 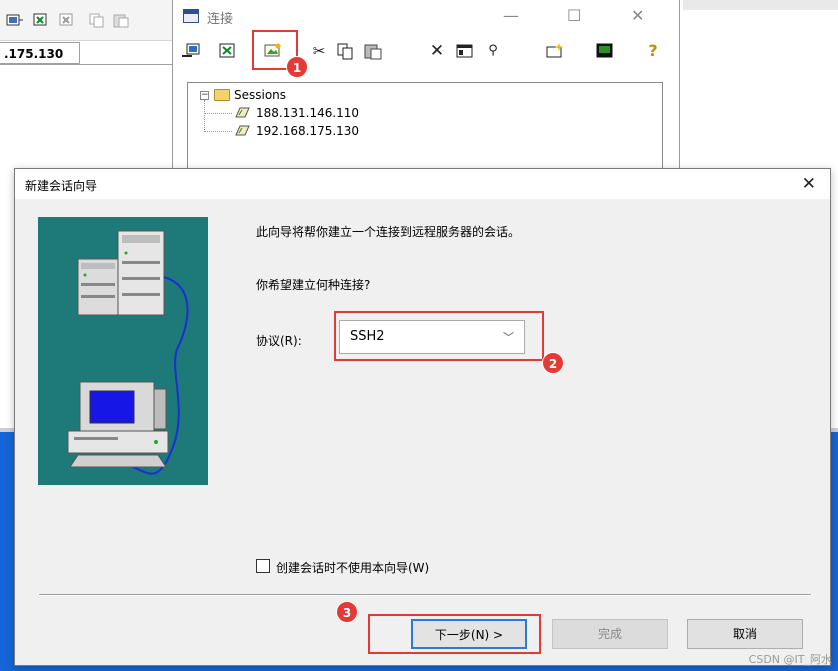 What do you see at coordinates (439, 336) in the screenshot?
I see `highlight-protocol` at bounding box center [439, 336].